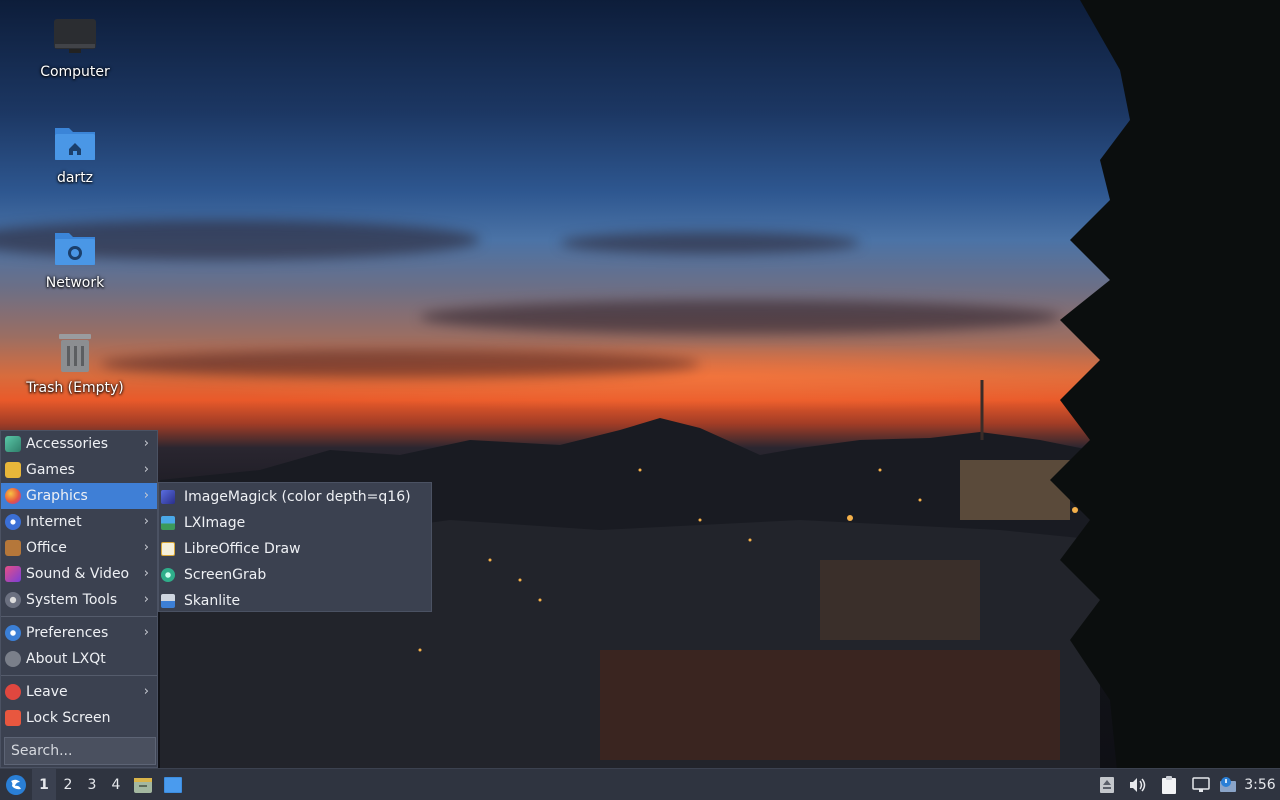  I want to click on notifications-button, so click(1228, 784).